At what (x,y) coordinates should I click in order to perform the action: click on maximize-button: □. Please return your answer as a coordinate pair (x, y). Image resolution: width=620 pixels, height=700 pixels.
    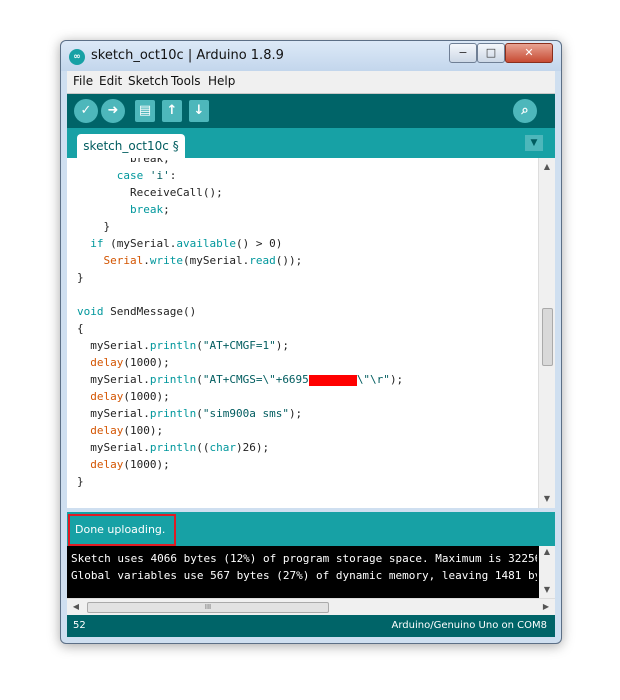
    Looking at the image, I should click on (491, 53).